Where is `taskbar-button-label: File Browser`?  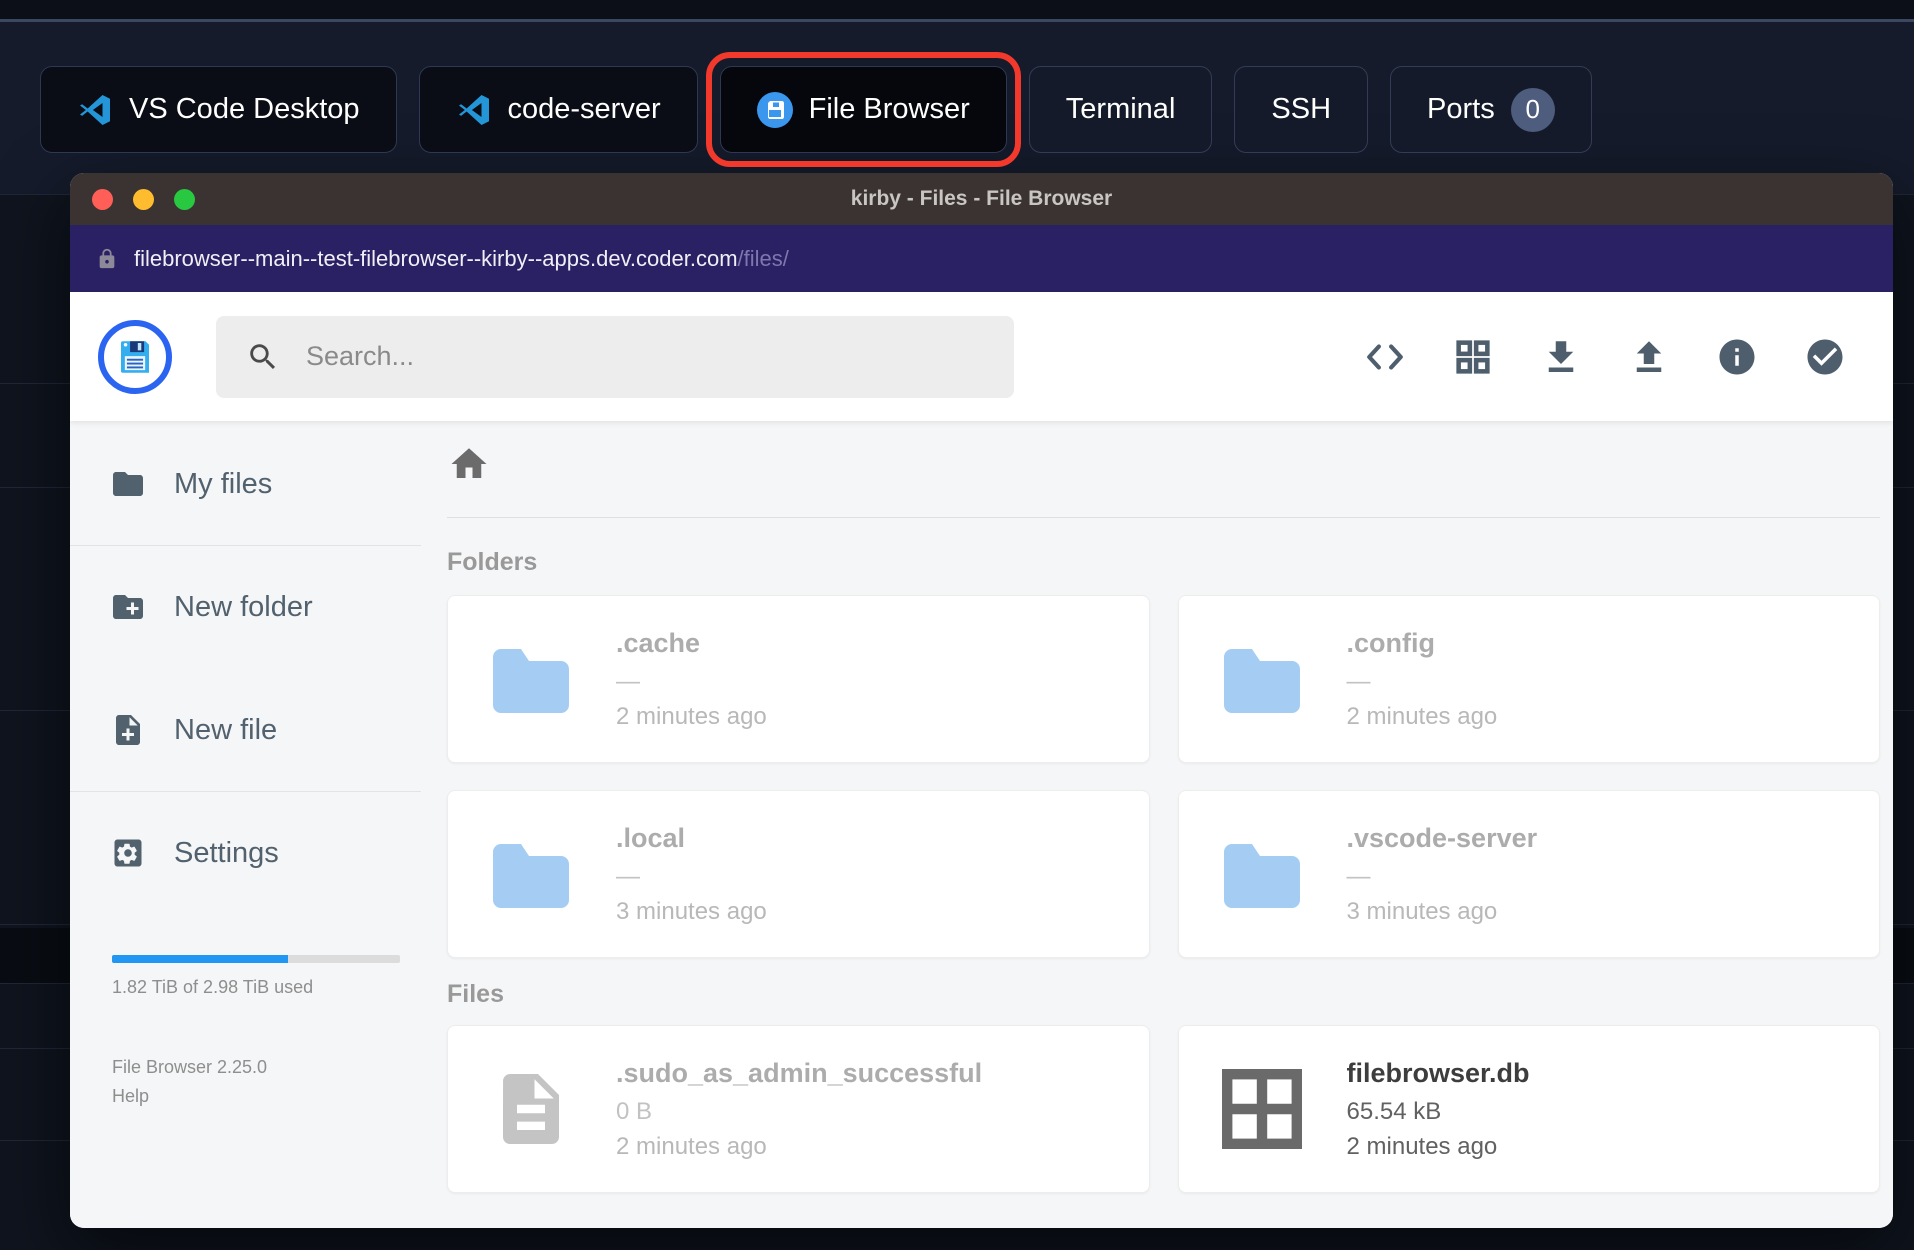
taskbar-button-label: File Browser is located at coordinates (889, 109).